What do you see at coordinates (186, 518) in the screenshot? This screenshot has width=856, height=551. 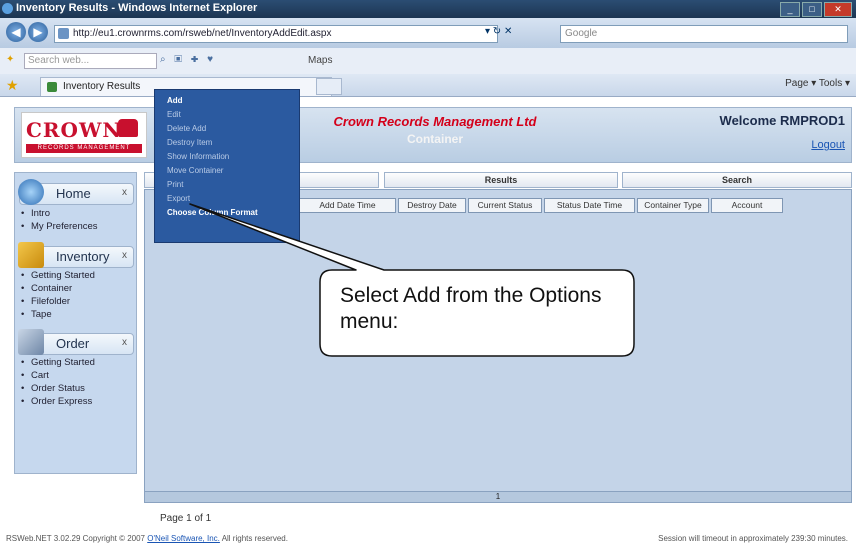 I see `page-indicator: Page 1 of 1` at bounding box center [186, 518].